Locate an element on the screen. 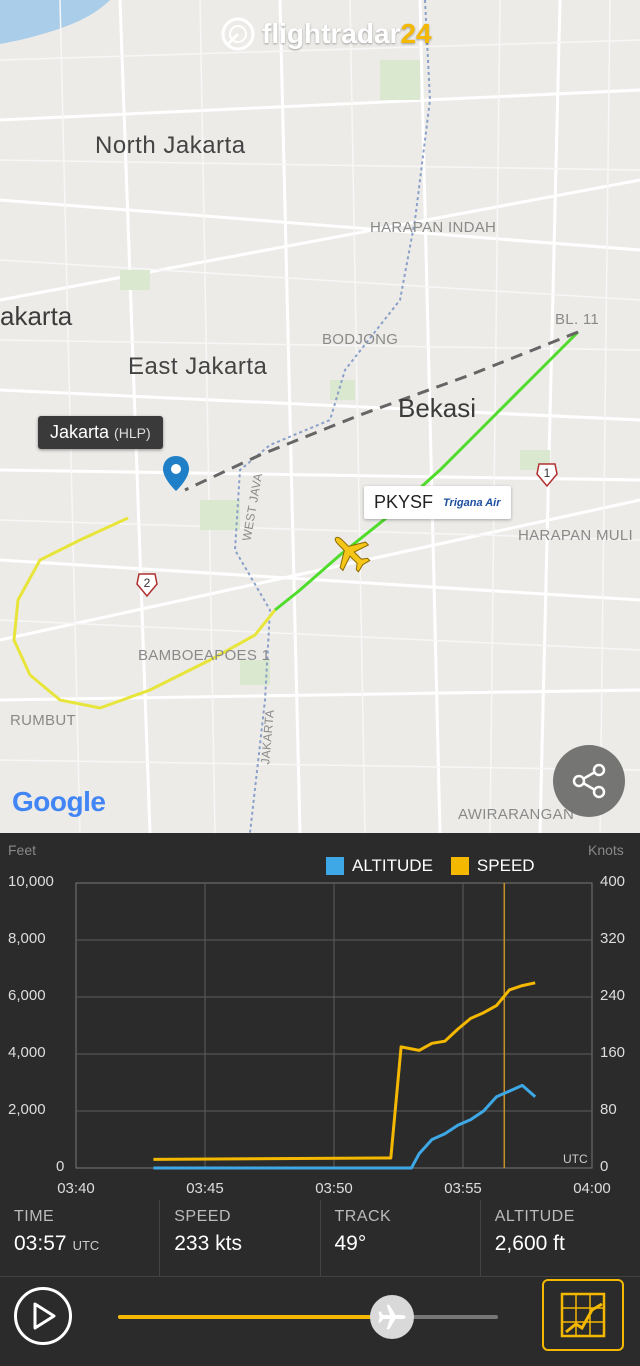  share-button is located at coordinates (589, 781).